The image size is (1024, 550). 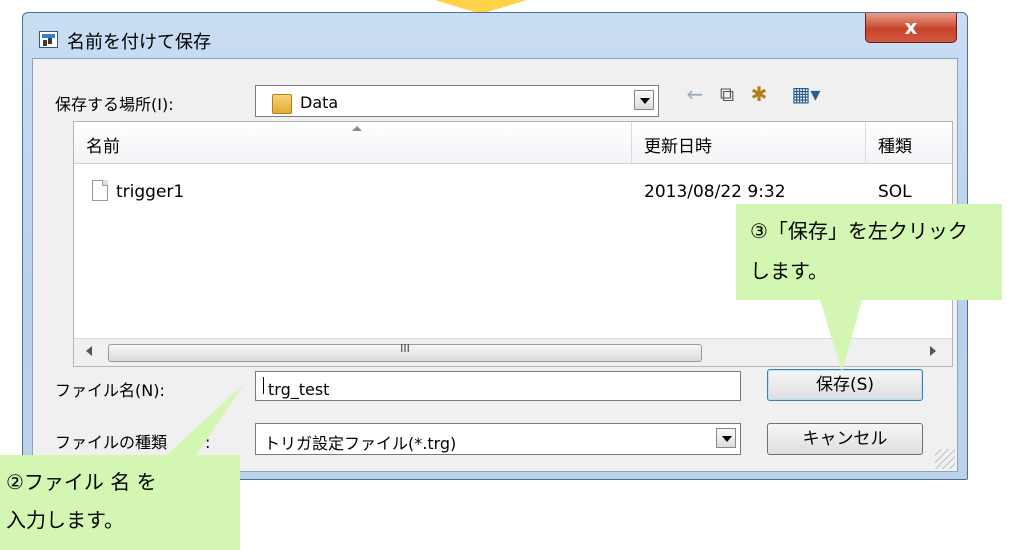 What do you see at coordinates (120, 502) in the screenshot?
I see `filename-callout: ②ファイル 名 を 入力します。` at bounding box center [120, 502].